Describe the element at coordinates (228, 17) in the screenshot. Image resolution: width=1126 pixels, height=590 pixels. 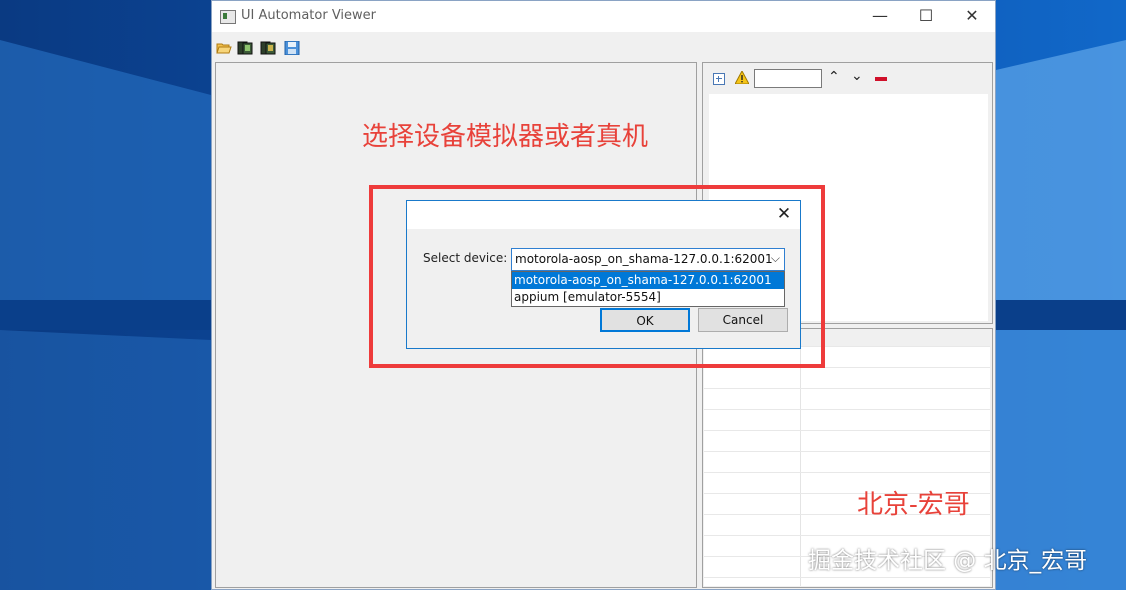
I see `app-icon` at that location.